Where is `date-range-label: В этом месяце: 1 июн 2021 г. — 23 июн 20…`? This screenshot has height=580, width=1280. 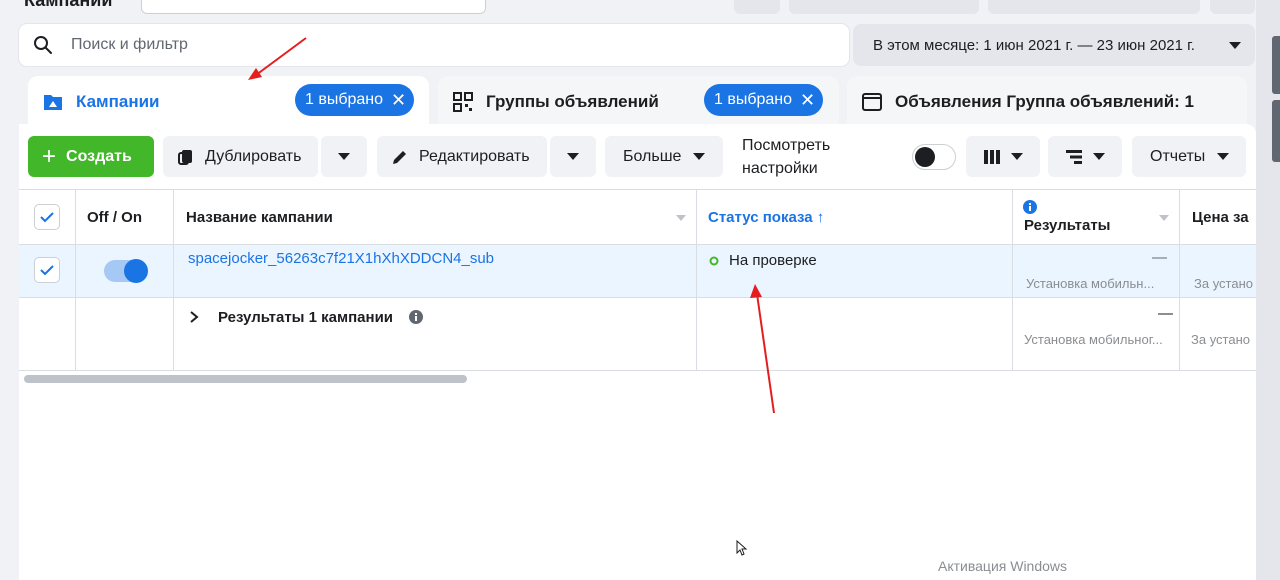
date-range-label: В этом месяце: 1 июн 2021 г. — 23 июн 20… is located at coordinates (1034, 45).